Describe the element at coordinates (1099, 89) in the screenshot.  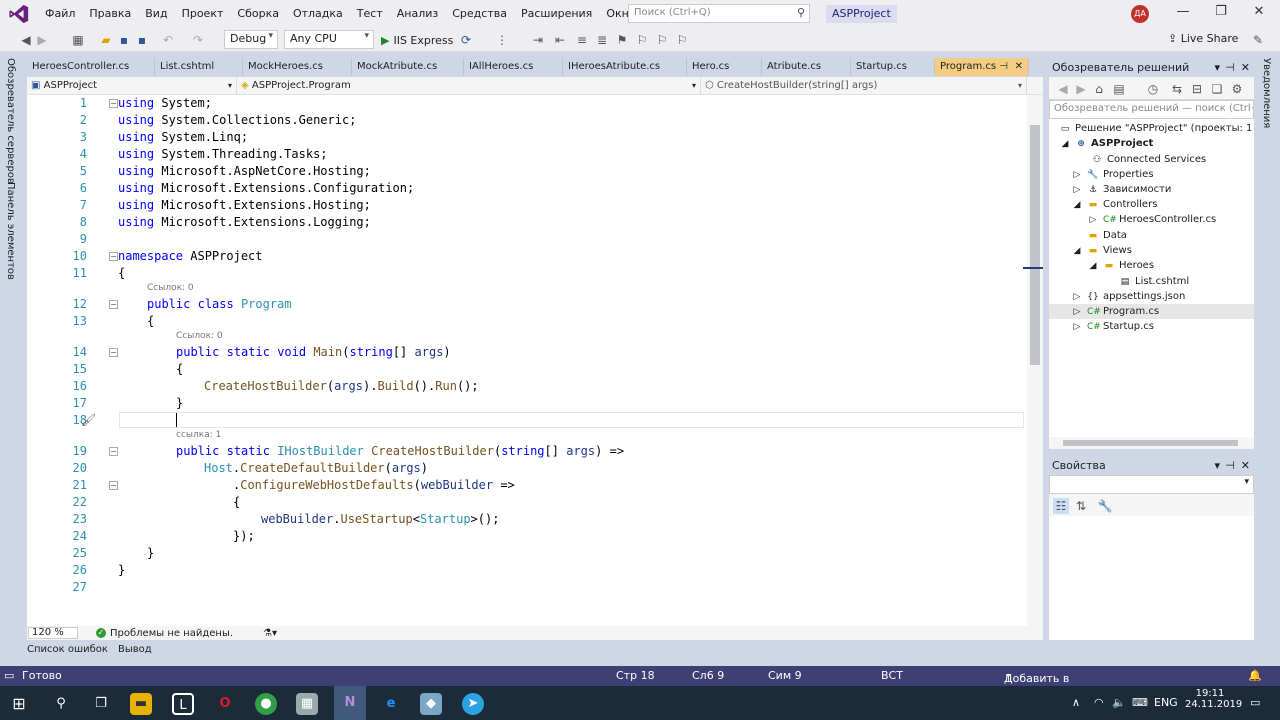
I see `home-icon: ⌂` at that location.